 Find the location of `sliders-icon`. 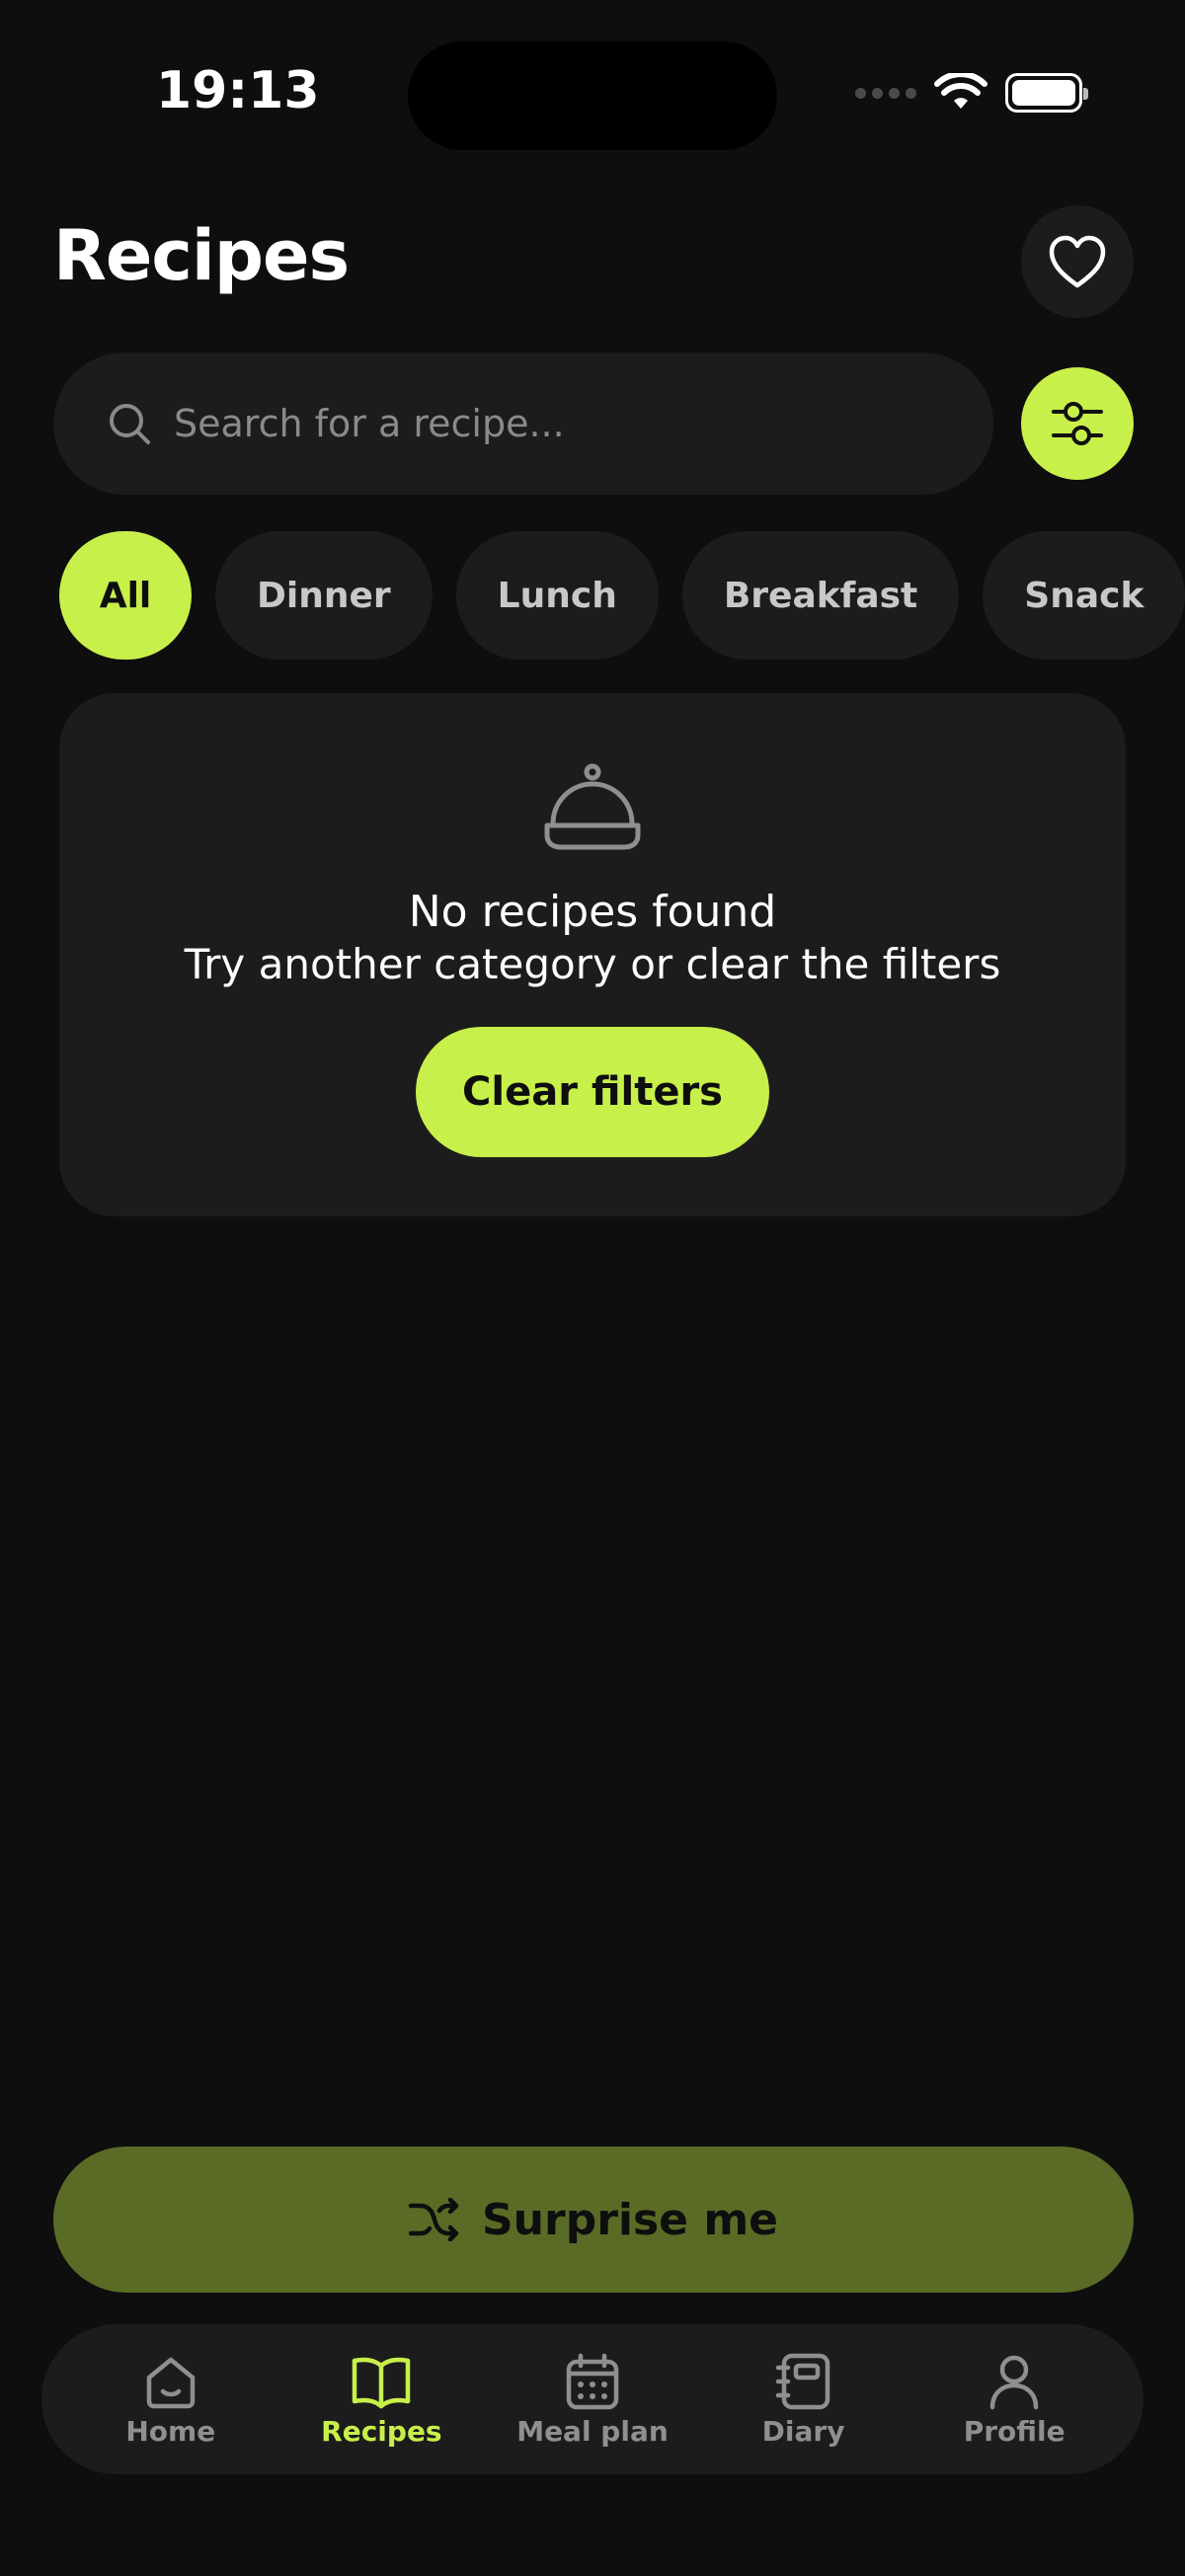

sliders-icon is located at coordinates (1077, 423).